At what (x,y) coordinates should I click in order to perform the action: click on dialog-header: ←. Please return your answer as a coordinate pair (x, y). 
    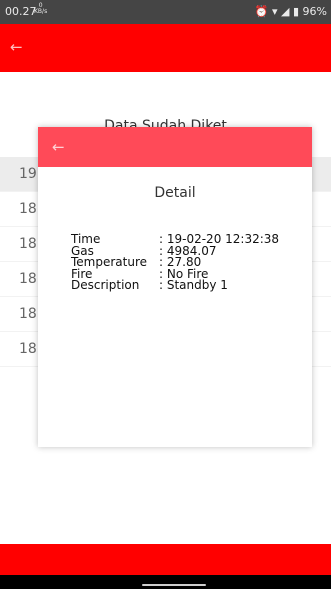
    Looking at the image, I should click on (175, 147).